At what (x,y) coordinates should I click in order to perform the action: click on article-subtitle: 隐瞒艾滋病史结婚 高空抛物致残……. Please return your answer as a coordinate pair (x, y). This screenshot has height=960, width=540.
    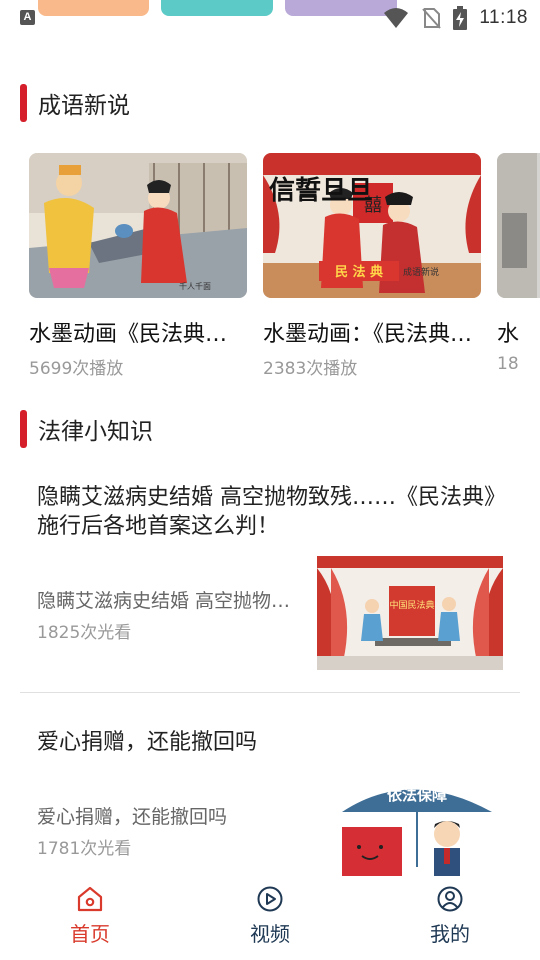
    Looking at the image, I should click on (173, 601).